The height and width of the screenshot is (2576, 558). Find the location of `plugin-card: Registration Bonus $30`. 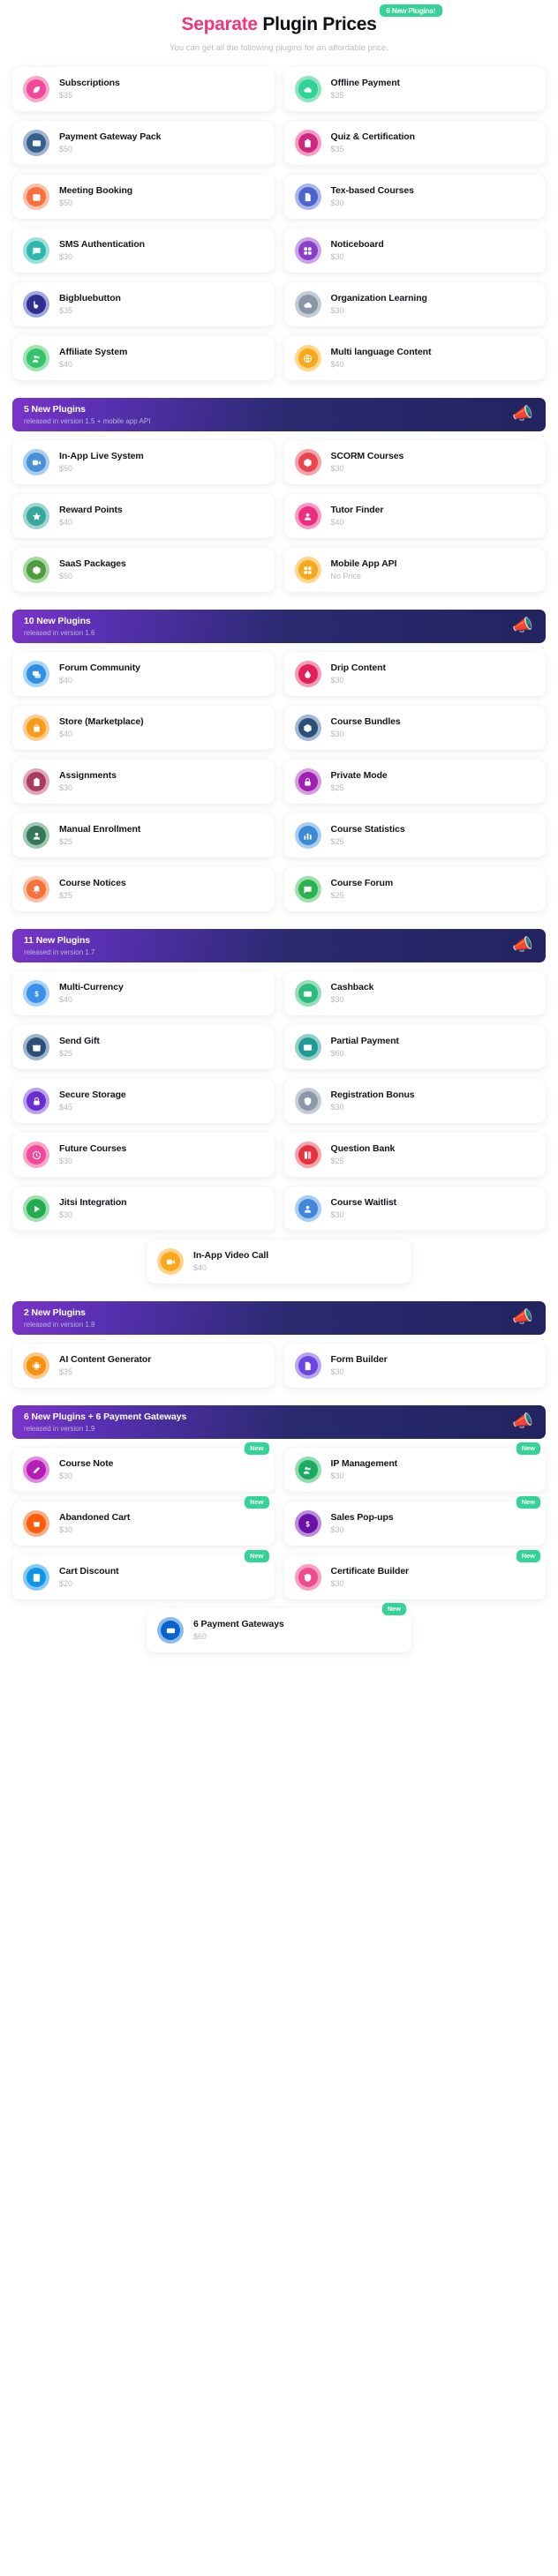

plugin-card: Registration Bonus $30 is located at coordinates (414, 1101).